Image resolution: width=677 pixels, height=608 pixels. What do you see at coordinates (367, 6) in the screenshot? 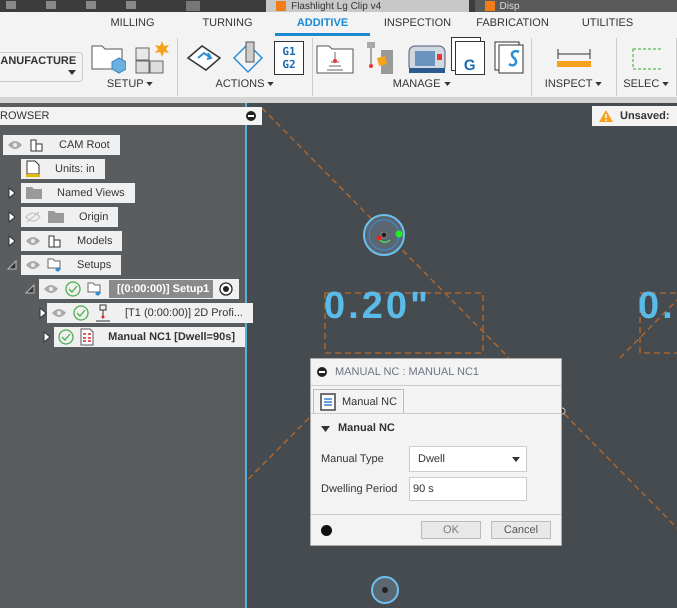
I see `document-tab: Flashlight Lg Clip v4` at bounding box center [367, 6].